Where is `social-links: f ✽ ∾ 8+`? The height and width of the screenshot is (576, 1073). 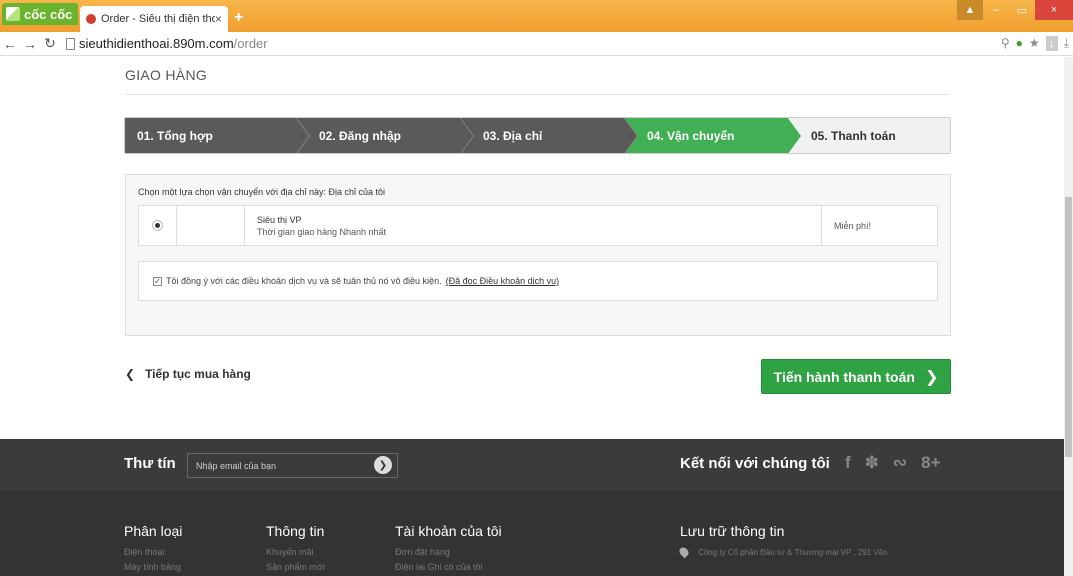
social-links: f ✽ ∾ 8+ is located at coordinates (893, 463).